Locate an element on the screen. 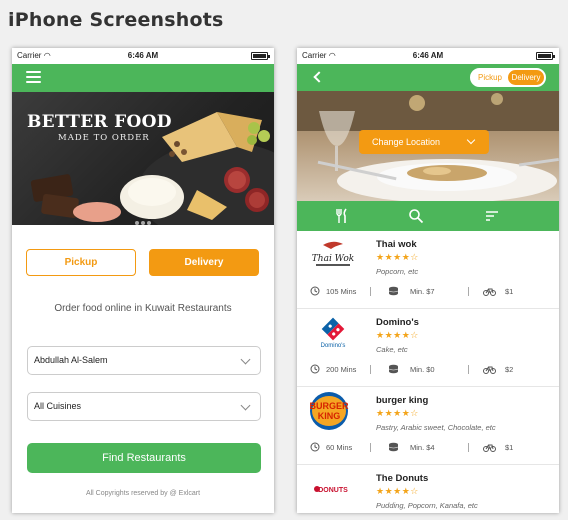  area-select-value: Abdullah Al-Salem is located at coordinates (71, 360).